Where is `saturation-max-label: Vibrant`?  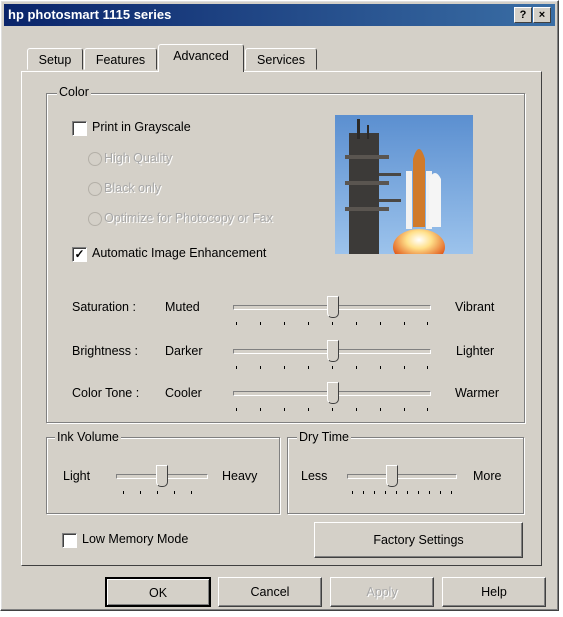 saturation-max-label: Vibrant is located at coordinates (475, 307).